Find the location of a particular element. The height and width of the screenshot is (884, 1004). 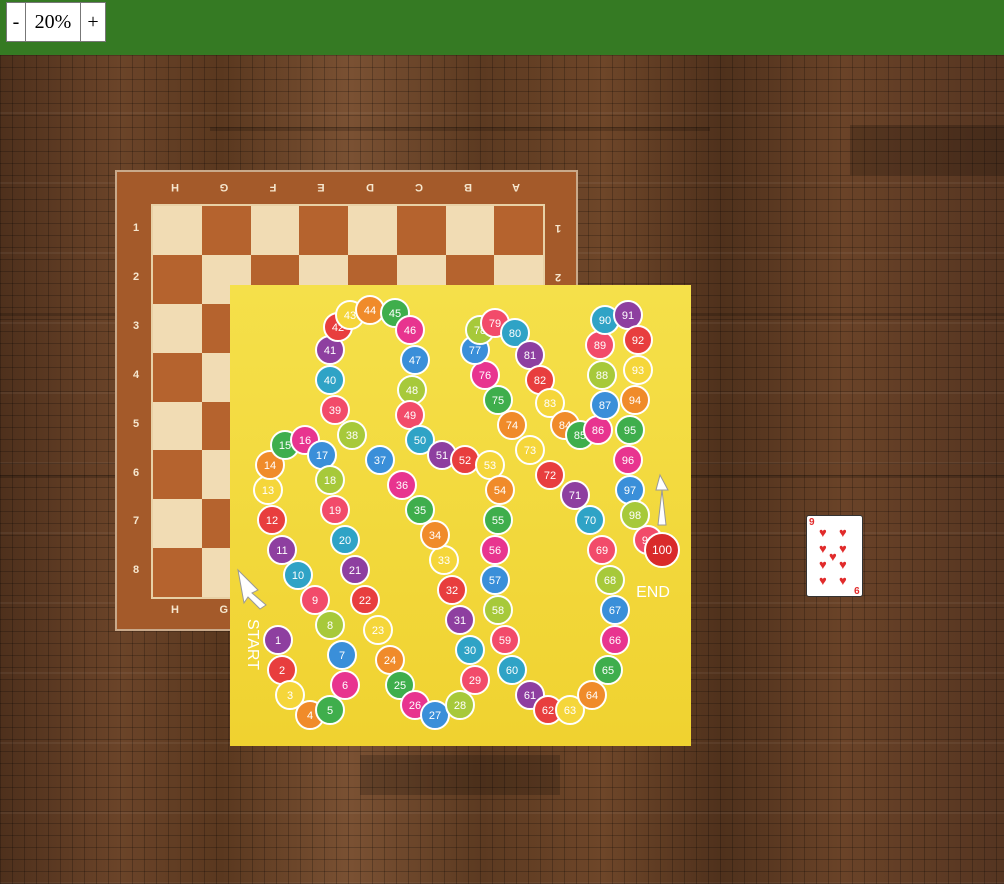

snake-tile-number: 1 is located at coordinates (278, 641).